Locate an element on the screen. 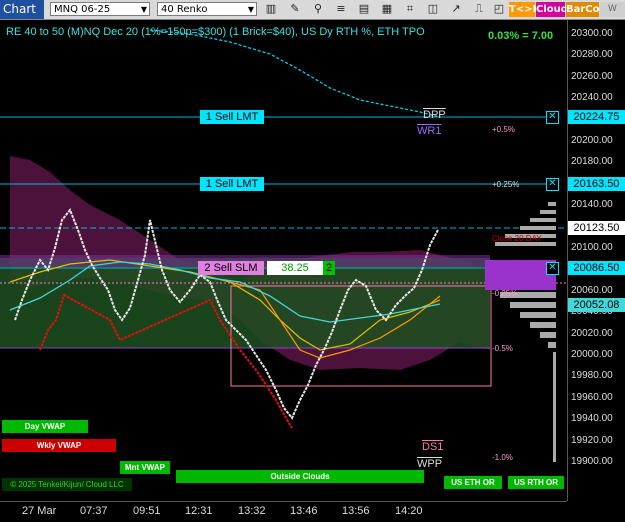  time-tick-label: 07:37 is located at coordinates (94, 511).